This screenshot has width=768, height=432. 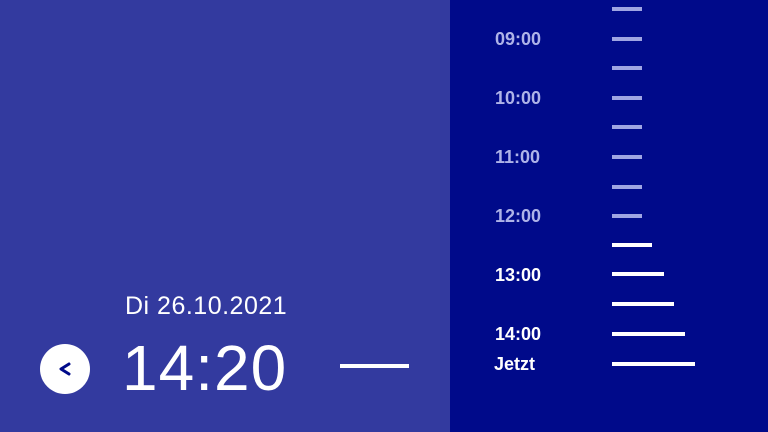 What do you see at coordinates (205, 368) in the screenshot?
I see `current-time: 14:20` at bounding box center [205, 368].